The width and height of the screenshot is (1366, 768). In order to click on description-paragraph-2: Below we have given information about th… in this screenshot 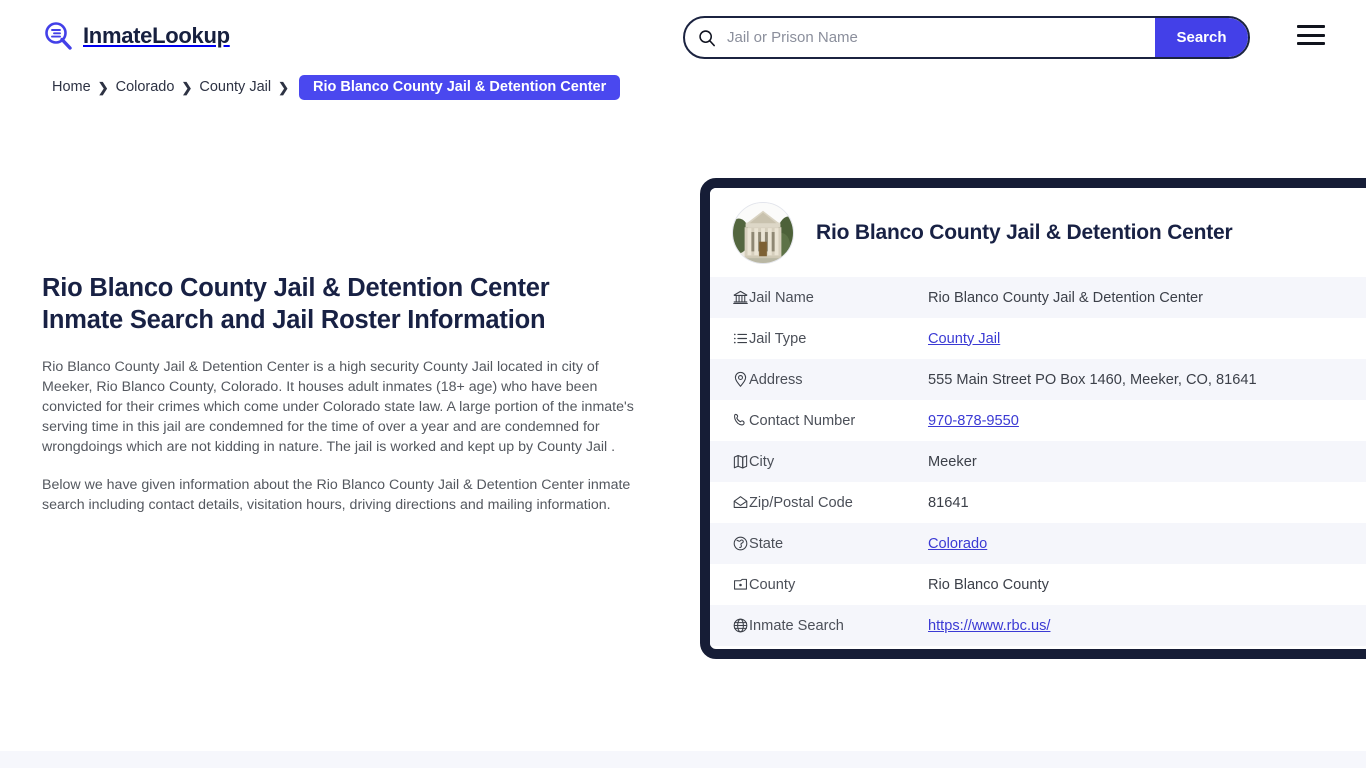, I will do `click(336, 494)`.